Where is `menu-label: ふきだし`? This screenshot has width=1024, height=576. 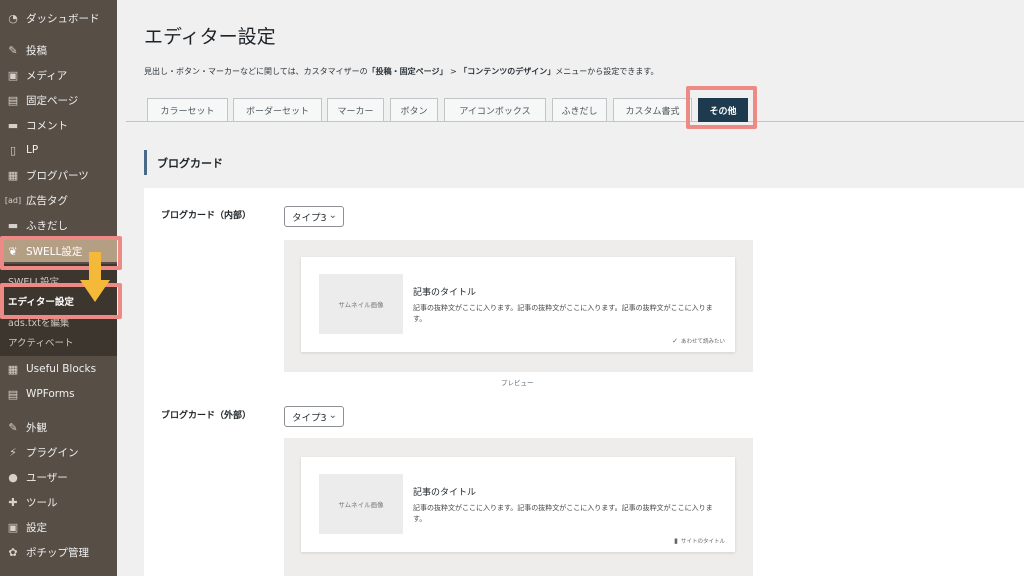
menu-label: ふきだし is located at coordinates (47, 225).